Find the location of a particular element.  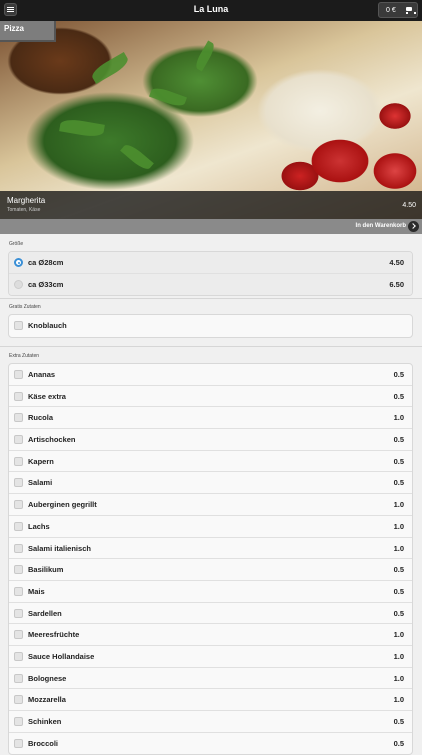

ingredient-name: Bolognese is located at coordinates (47, 678).